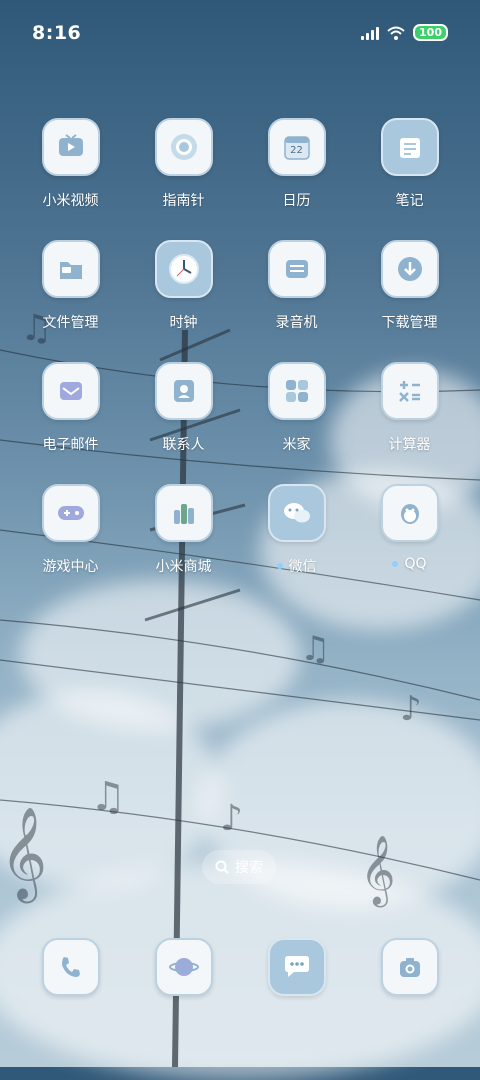 This screenshot has width=480, height=1080. I want to click on search-button: 搜索, so click(239, 867).